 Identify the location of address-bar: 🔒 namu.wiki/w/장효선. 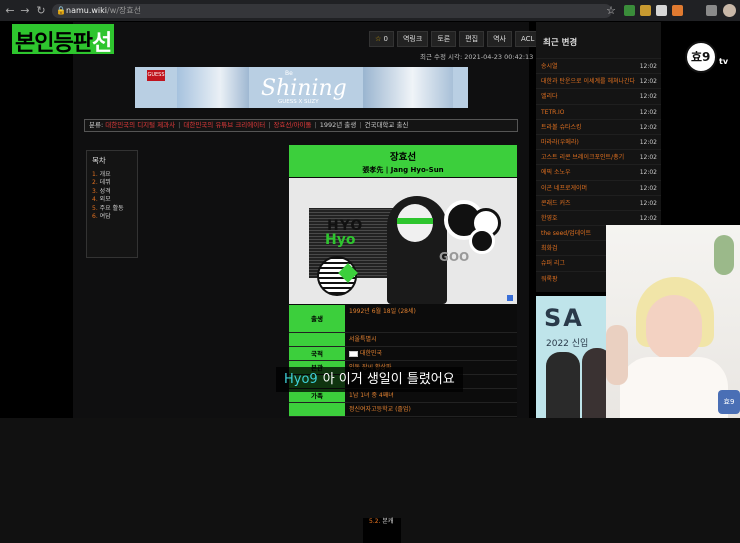
(332, 11).